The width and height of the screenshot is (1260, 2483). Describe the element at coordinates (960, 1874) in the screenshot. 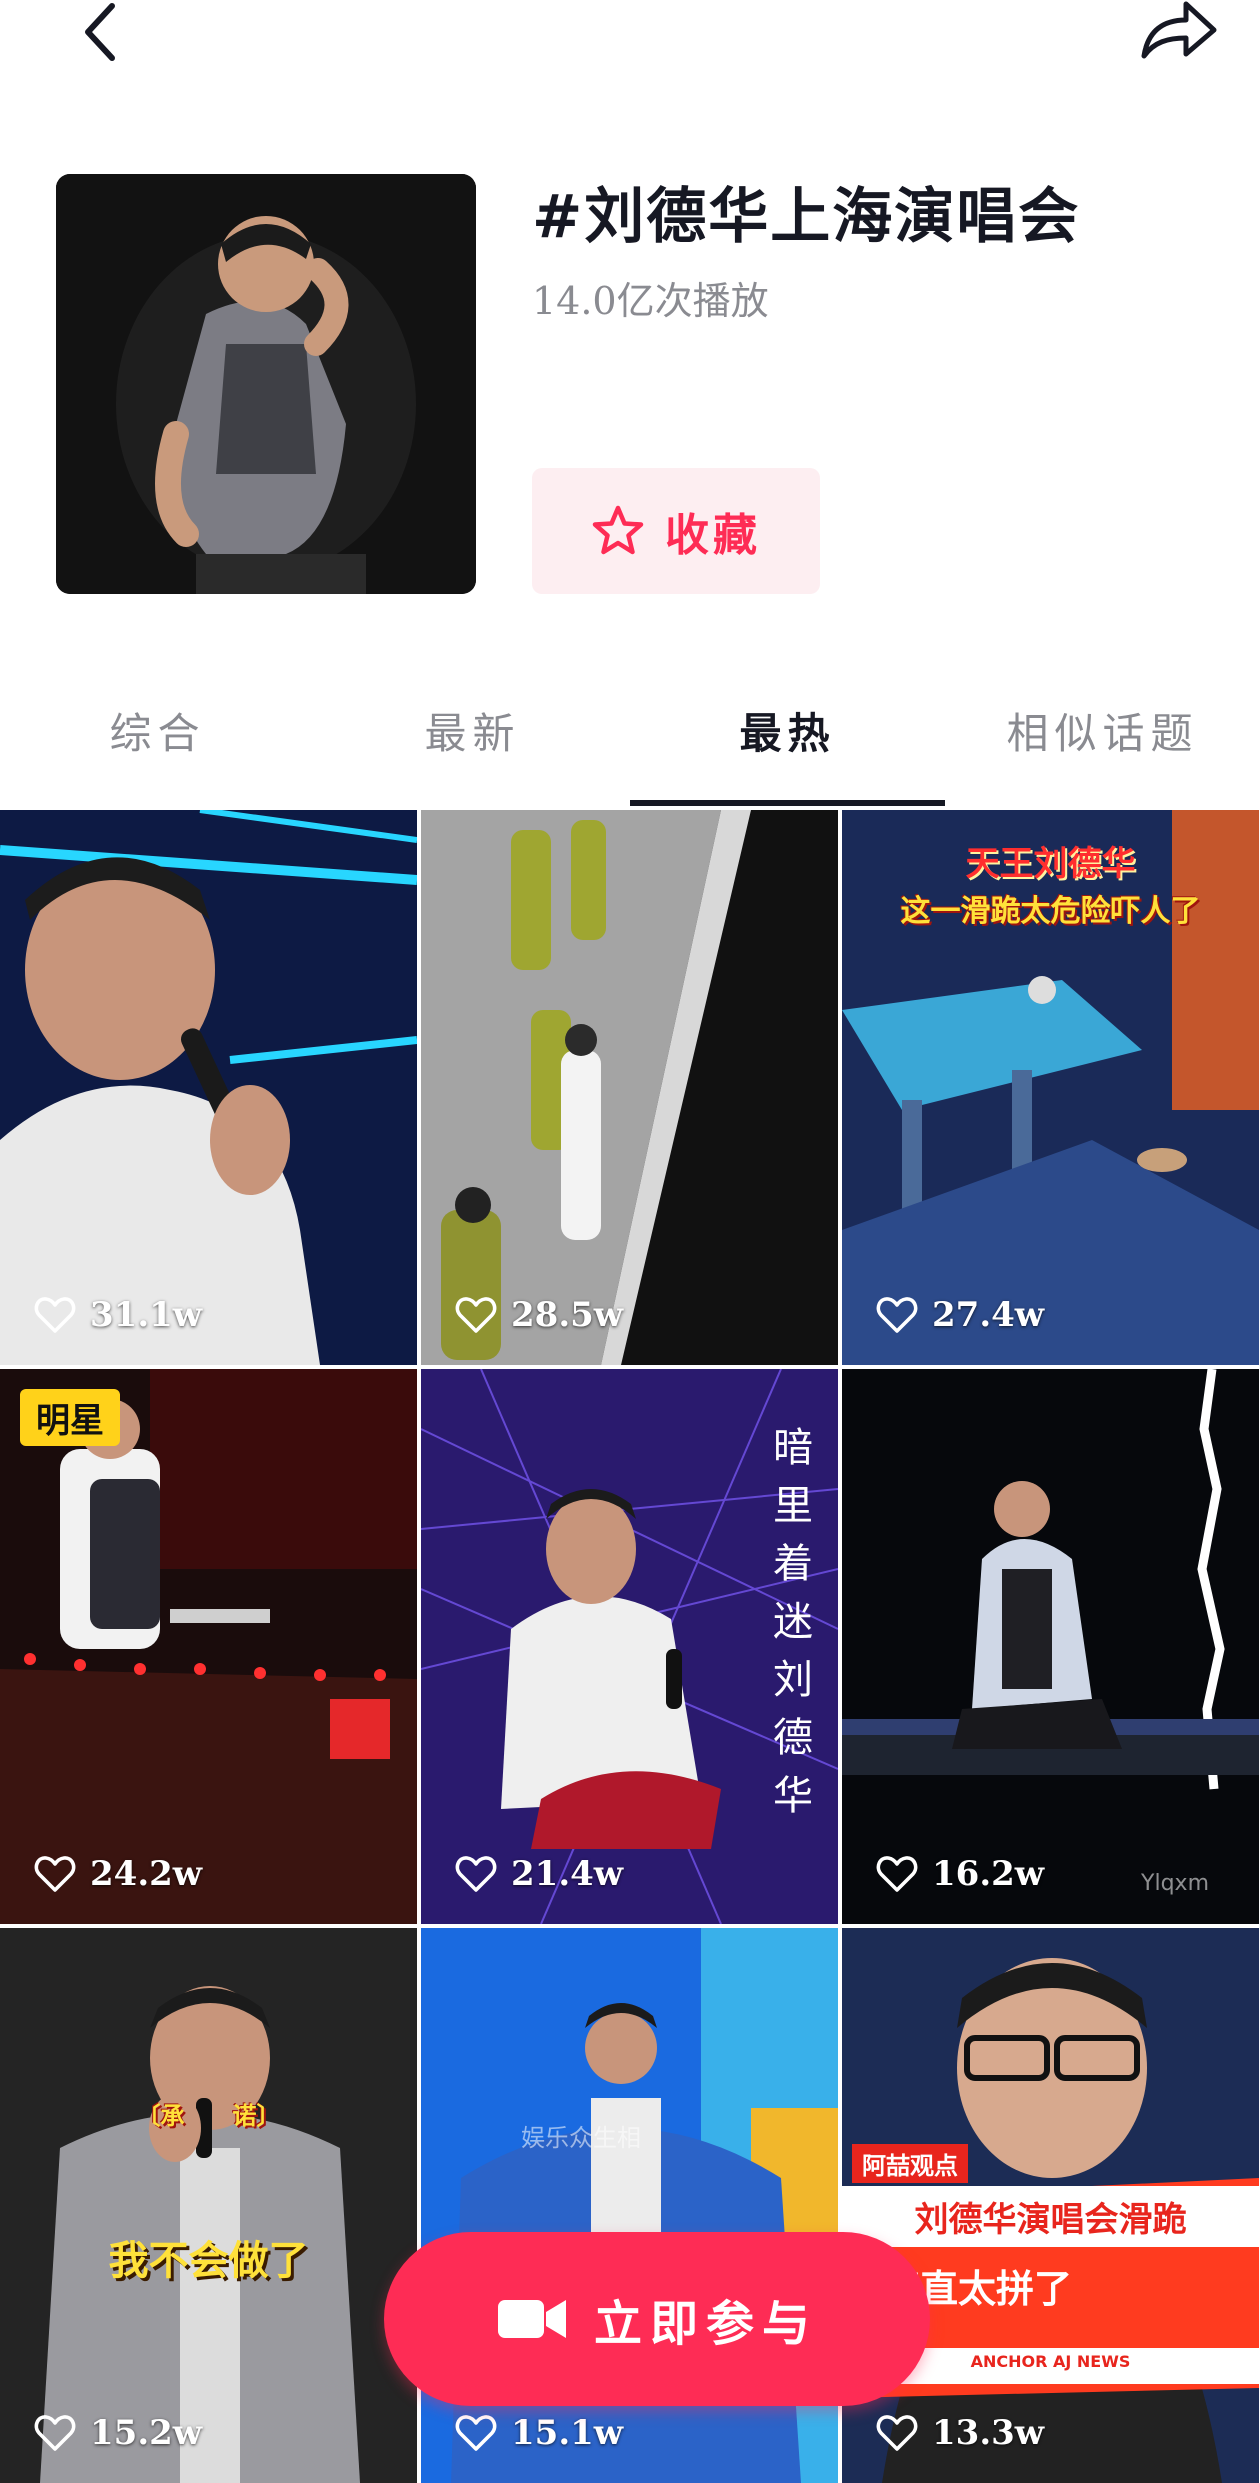

I see `like-count: 16.2w` at that location.